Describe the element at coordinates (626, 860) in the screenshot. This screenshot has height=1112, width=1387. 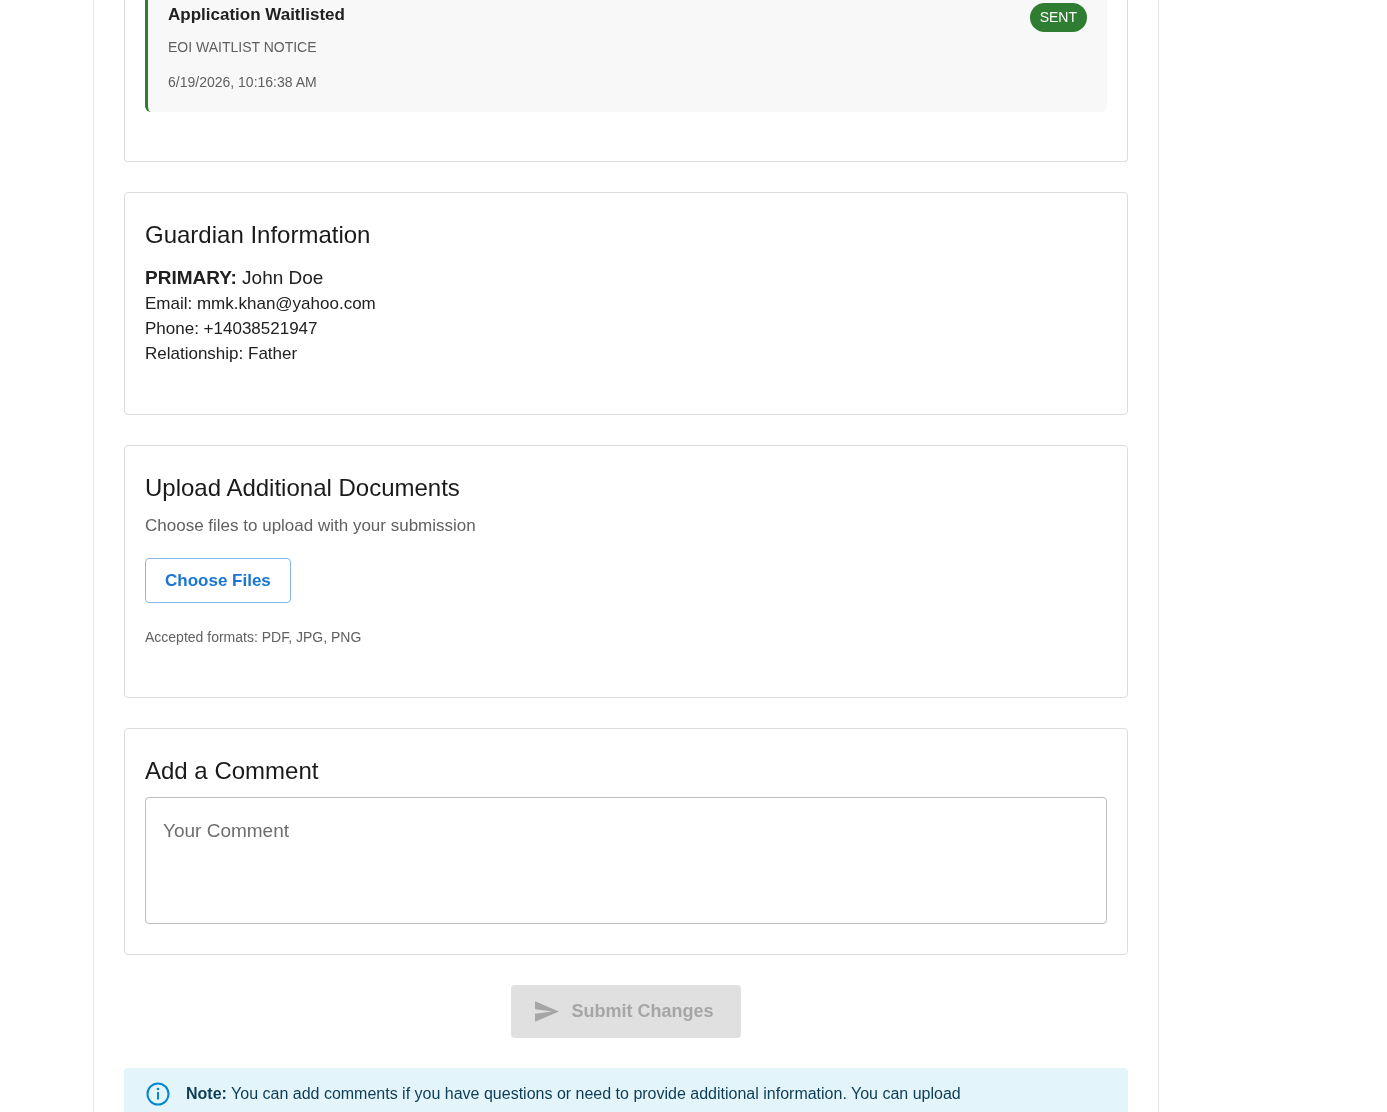
I see `comment-field: Your Comment` at that location.